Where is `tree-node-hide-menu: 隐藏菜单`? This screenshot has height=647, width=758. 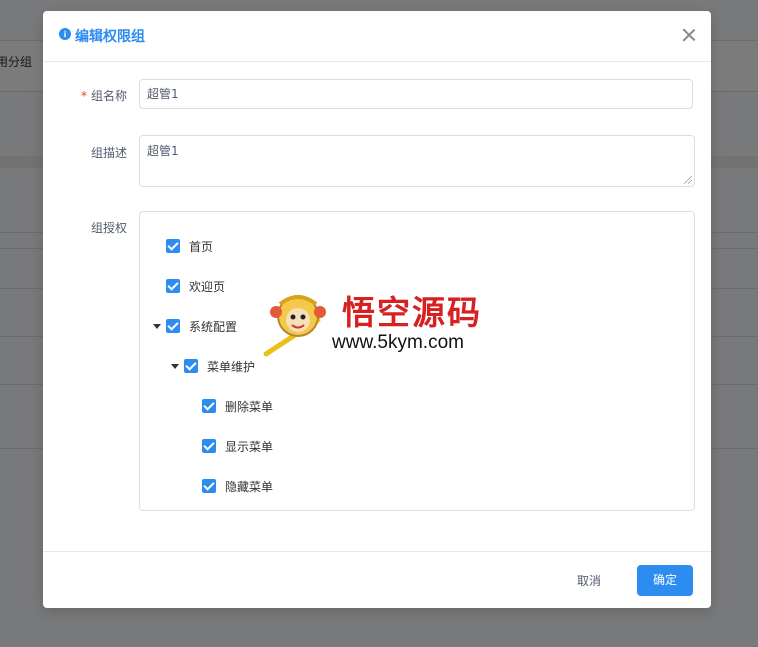
tree-node-hide-menu: 隐藏菜单 is located at coordinates (231, 486).